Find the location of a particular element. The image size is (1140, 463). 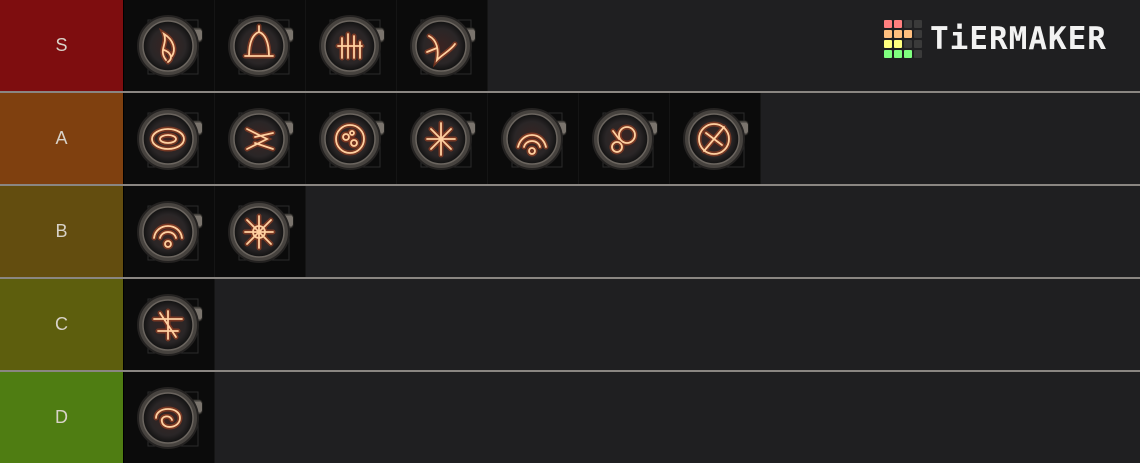

swirl-rune-icon is located at coordinates (169, 417).